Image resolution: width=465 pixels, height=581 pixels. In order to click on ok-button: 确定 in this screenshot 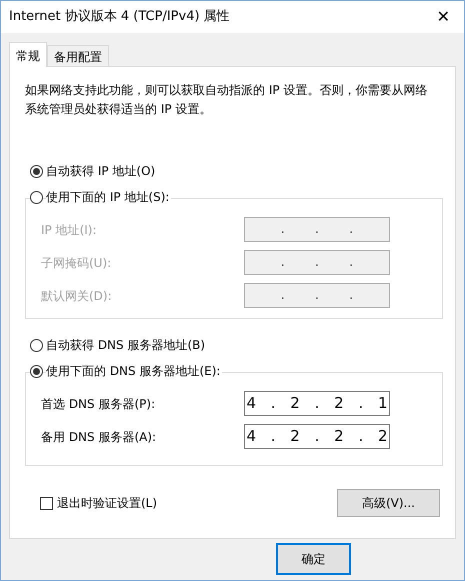, I will do `click(313, 559)`.